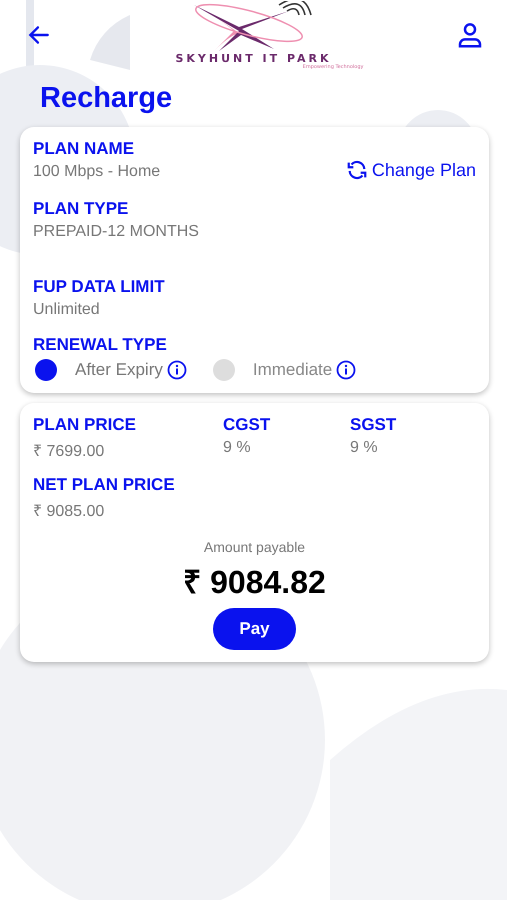  I want to click on field-label: PLAN TYPE, so click(81, 209).